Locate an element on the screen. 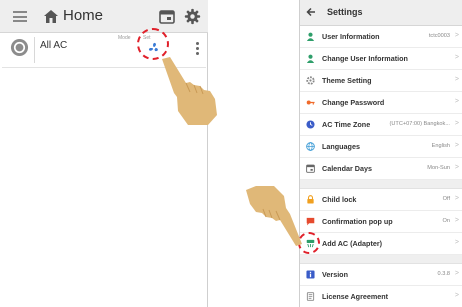 The image size is (462, 307). hamburger-menu-icon is located at coordinates (20, 16).